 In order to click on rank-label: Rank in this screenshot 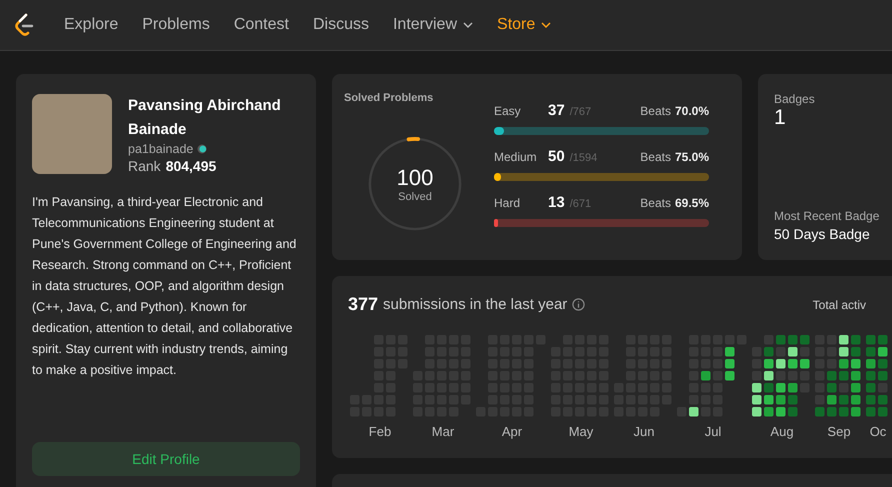, I will do `click(144, 166)`.